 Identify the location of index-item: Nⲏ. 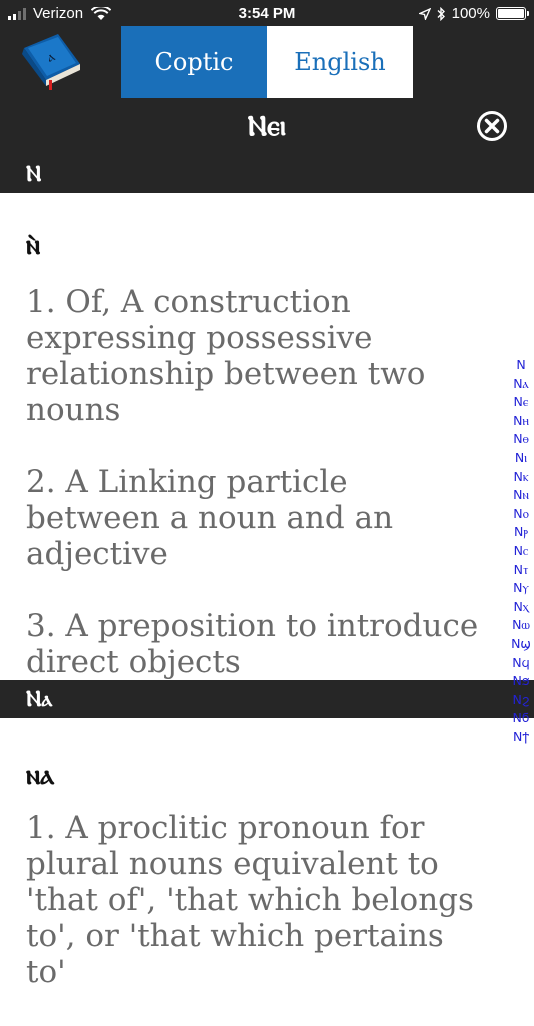
(521, 421).